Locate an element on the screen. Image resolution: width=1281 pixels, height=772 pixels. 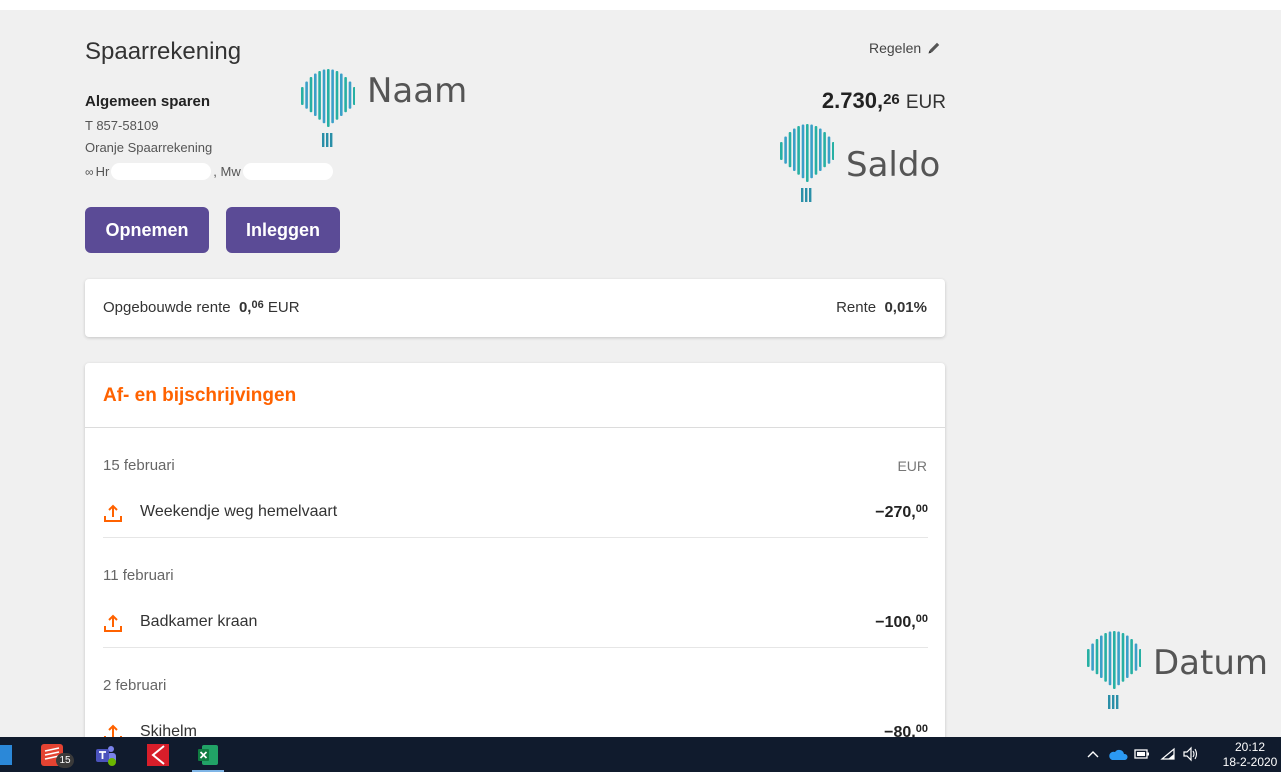
outgoing-arrow-icon is located at coordinates (113, 513).